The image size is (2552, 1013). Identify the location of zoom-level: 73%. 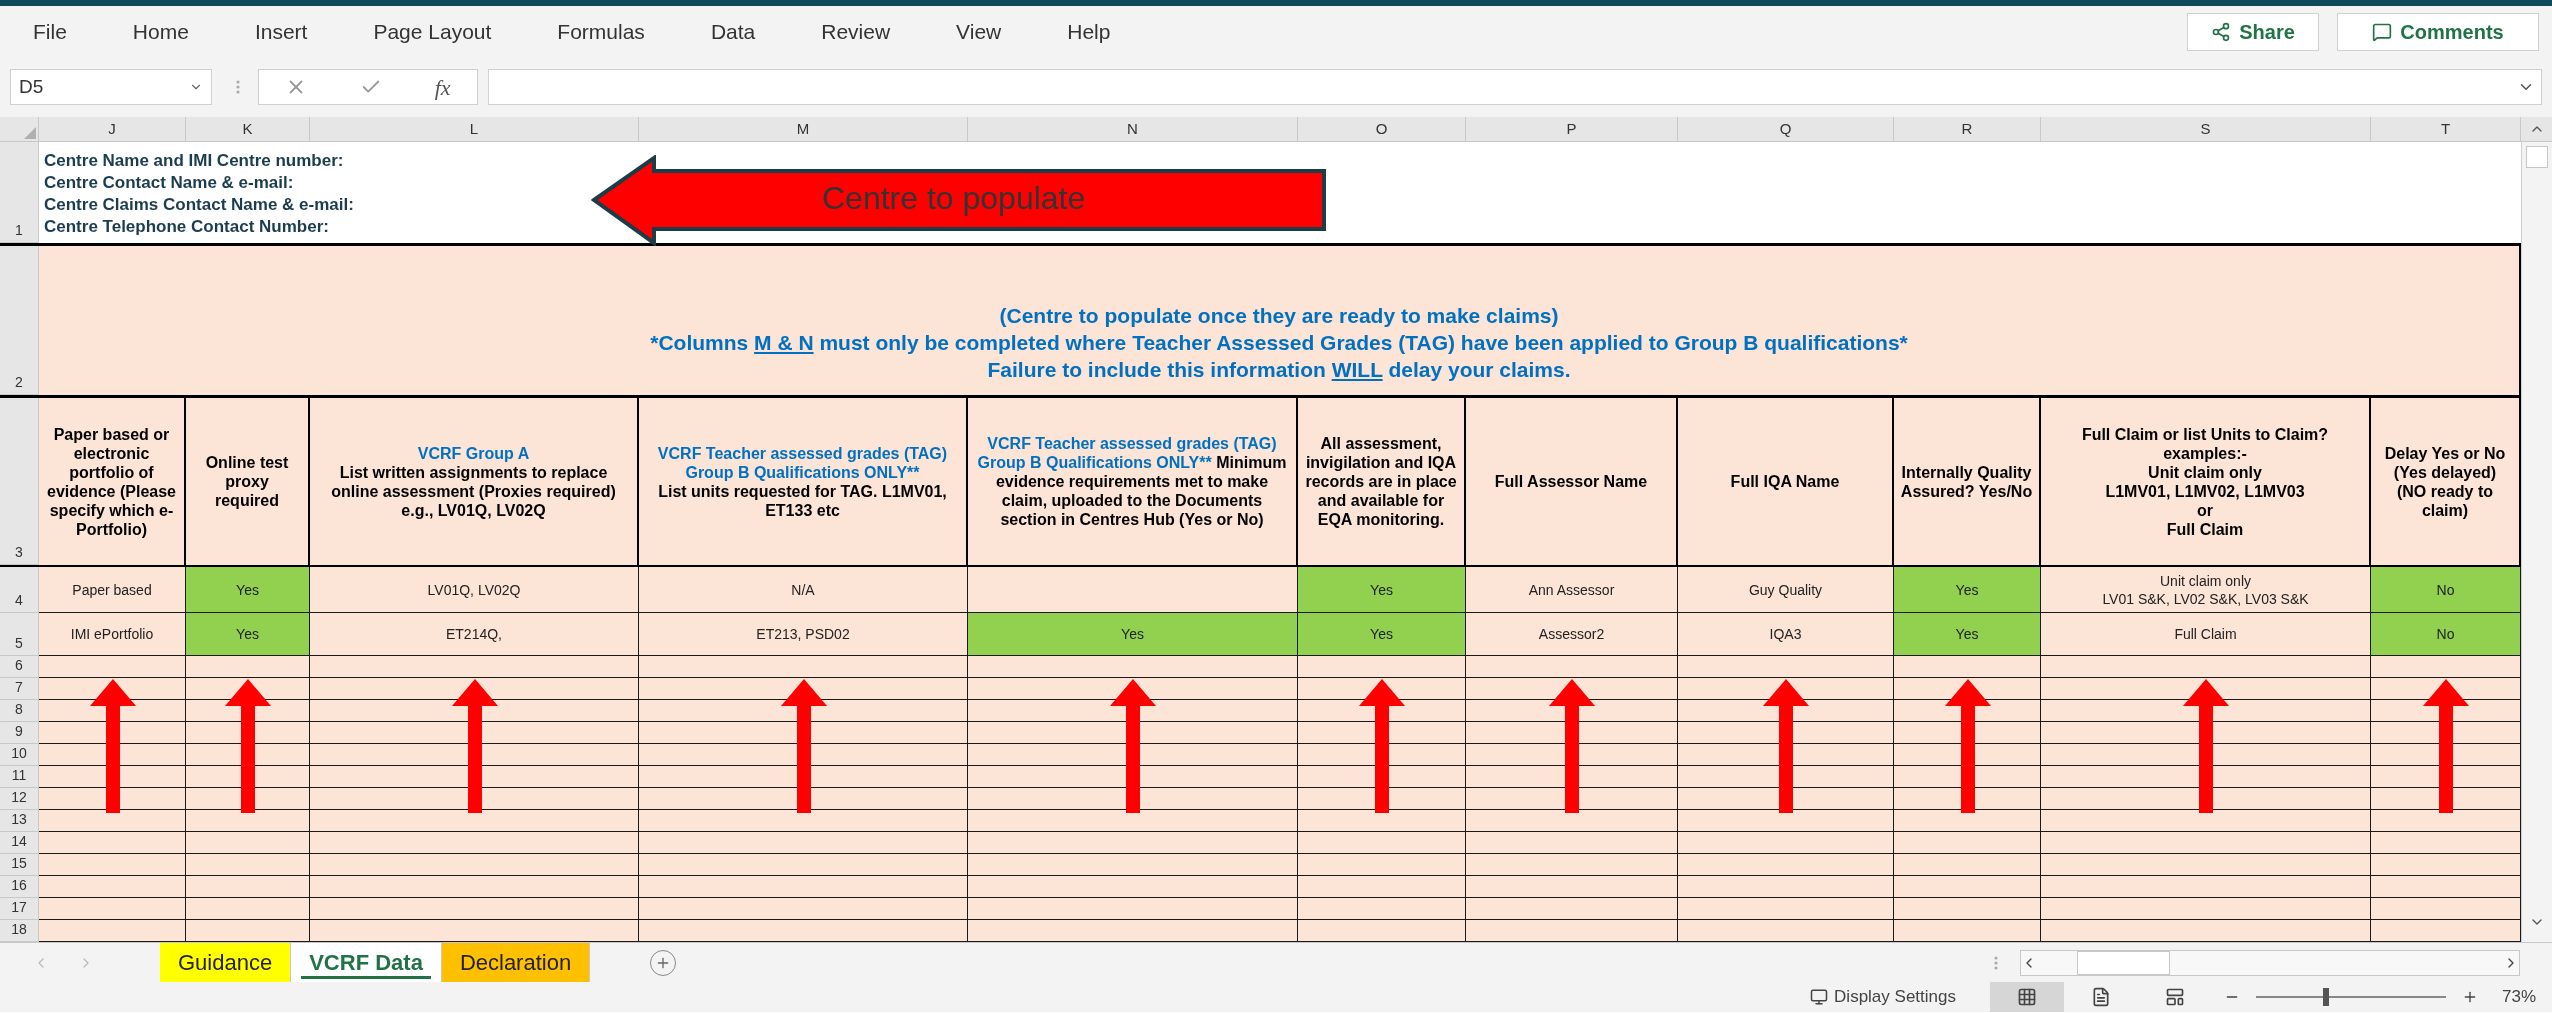
(2518, 997).